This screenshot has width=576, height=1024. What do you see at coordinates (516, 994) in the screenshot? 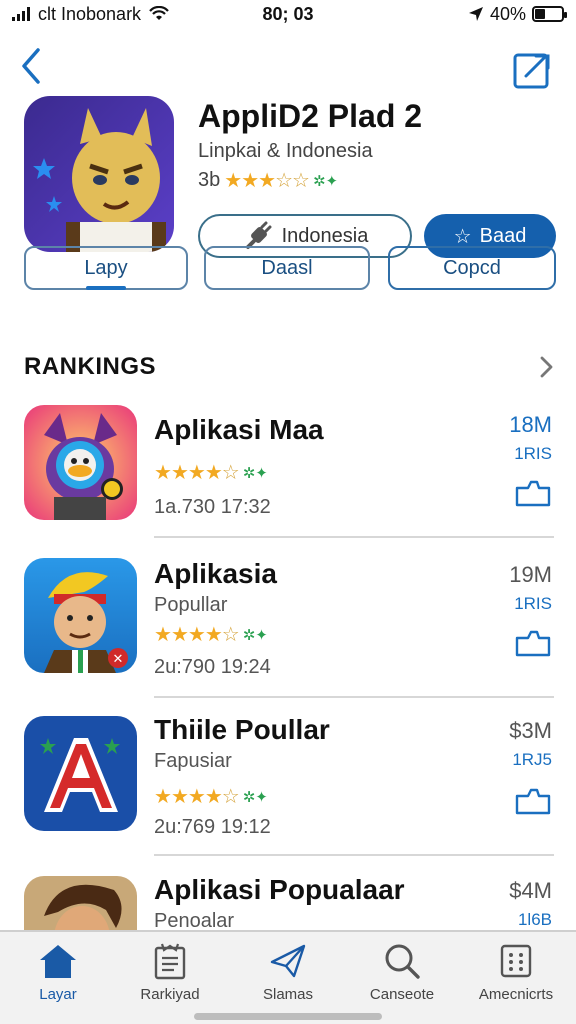
I see `tab-label: Amecnicrts` at bounding box center [516, 994].